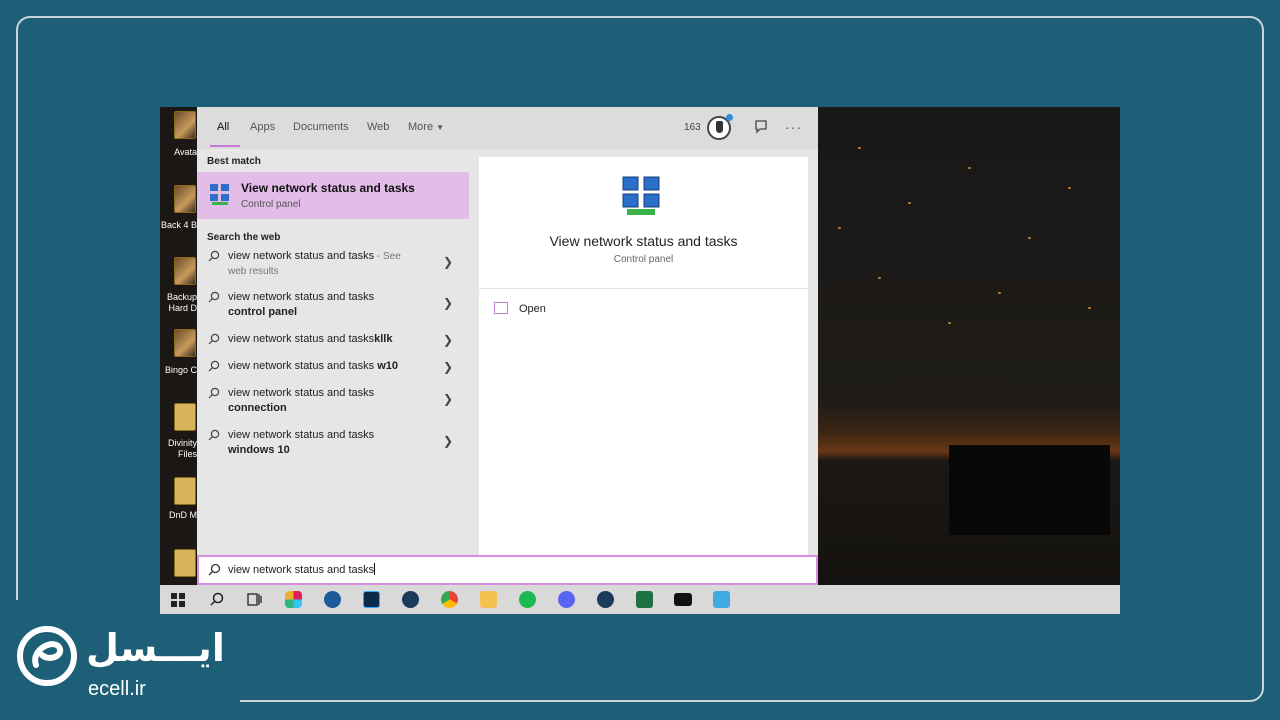 This screenshot has height=720, width=1280. I want to click on rewards-icon, so click(720, 127).